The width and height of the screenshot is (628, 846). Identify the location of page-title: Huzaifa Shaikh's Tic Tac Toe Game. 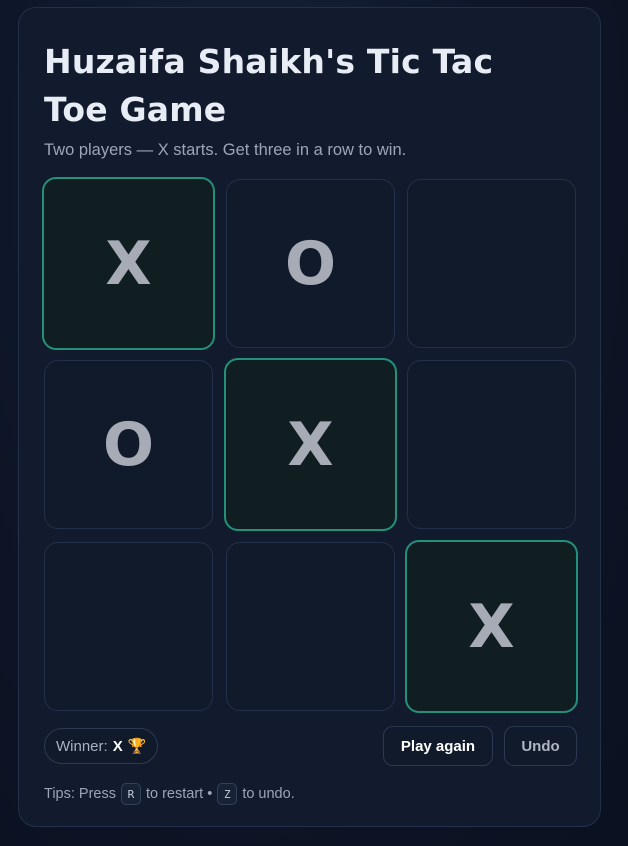
(269, 85).